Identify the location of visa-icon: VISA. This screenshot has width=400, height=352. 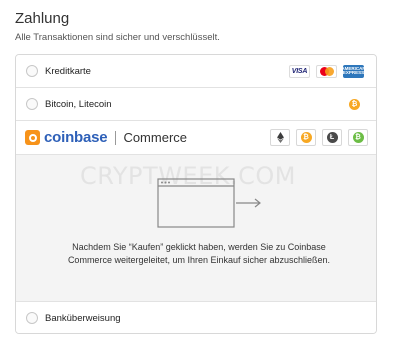
(299, 71).